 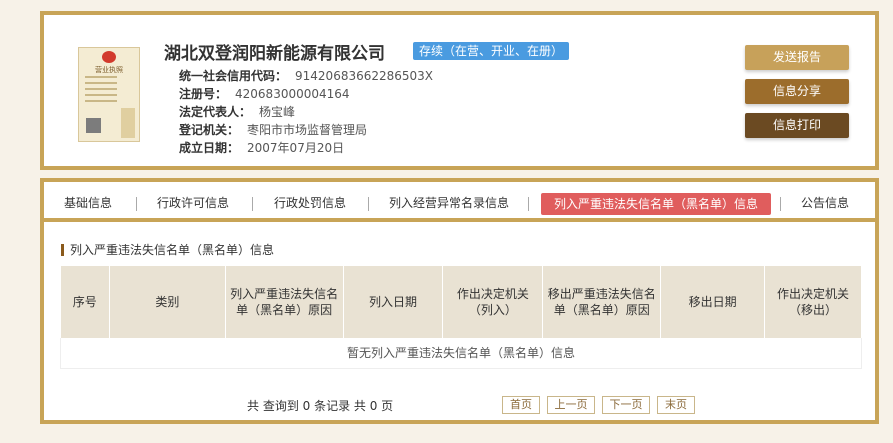 What do you see at coordinates (571, 405) in the screenshot?
I see `prev-page-button: 上一页` at bounding box center [571, 405].